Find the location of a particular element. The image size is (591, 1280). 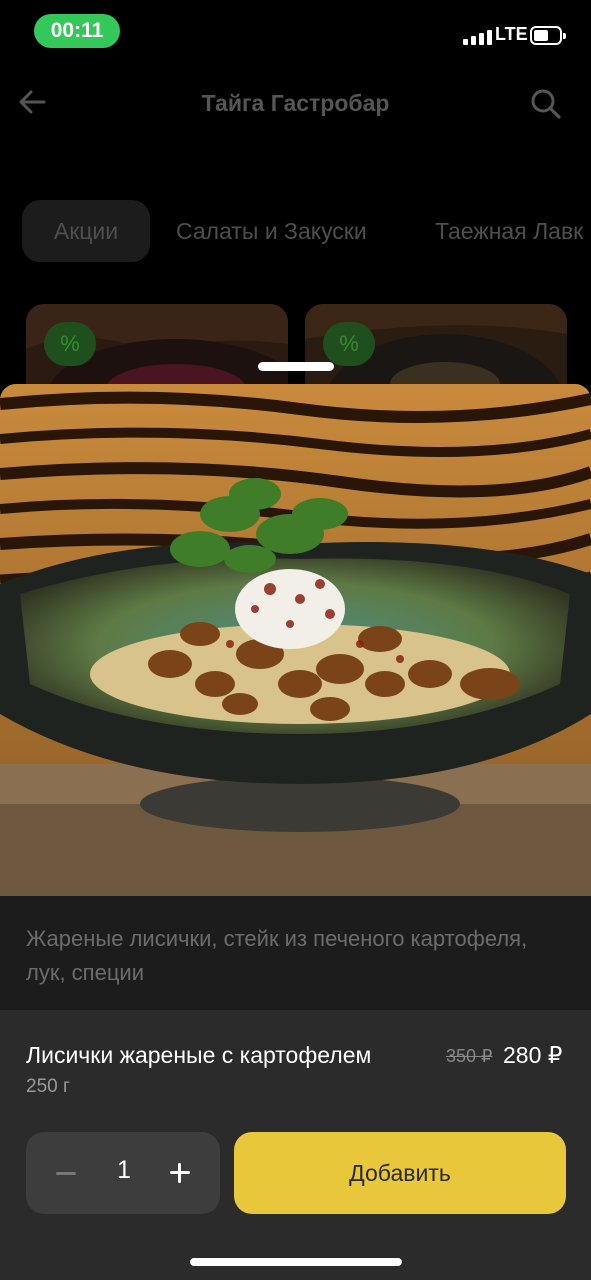

old-price: 350 ₽ is located at coordinates (469, 1056).